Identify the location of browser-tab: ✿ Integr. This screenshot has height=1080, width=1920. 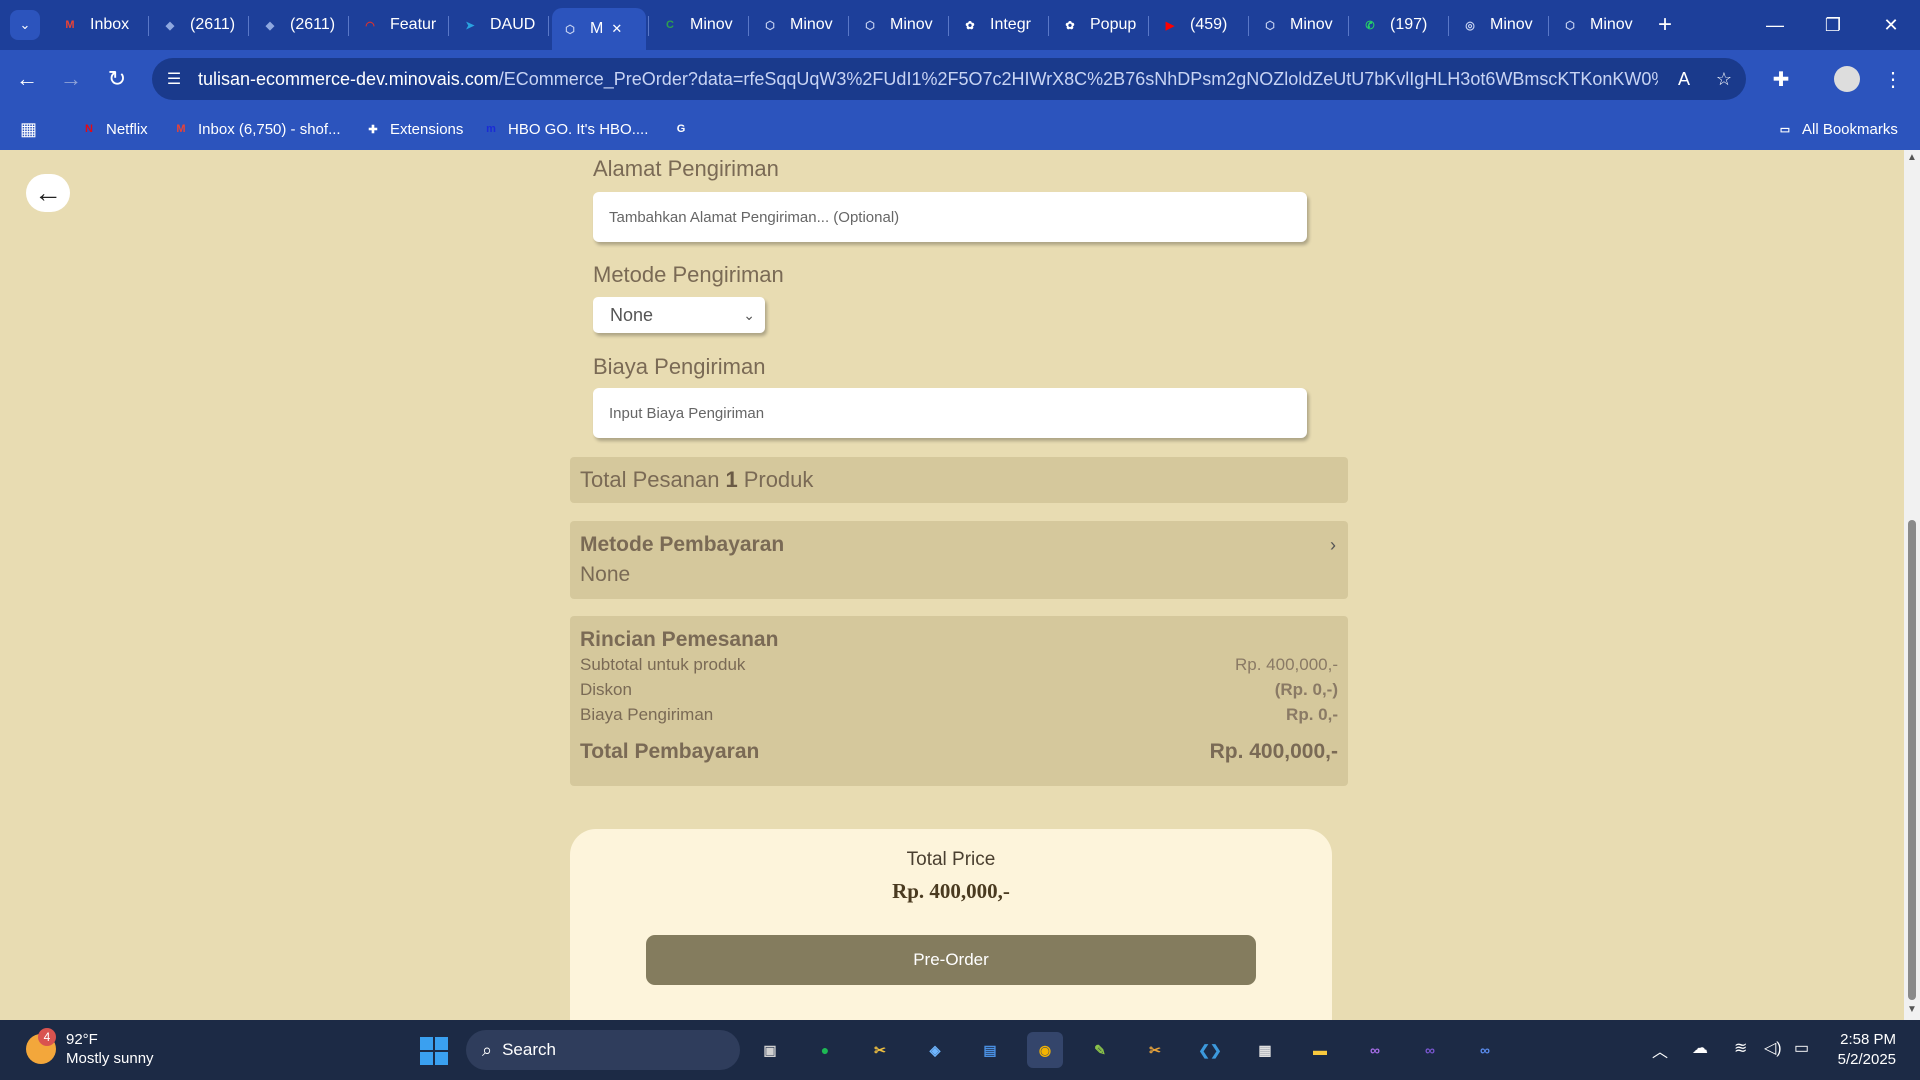
(999, 25).